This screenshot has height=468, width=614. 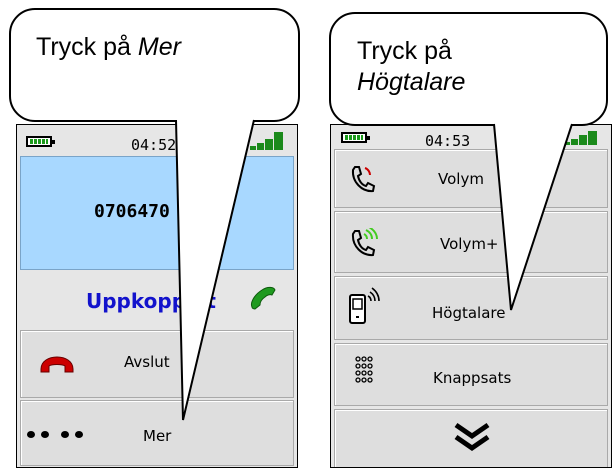 I want to click on clock: 04:53, so click(x=448, y=141).